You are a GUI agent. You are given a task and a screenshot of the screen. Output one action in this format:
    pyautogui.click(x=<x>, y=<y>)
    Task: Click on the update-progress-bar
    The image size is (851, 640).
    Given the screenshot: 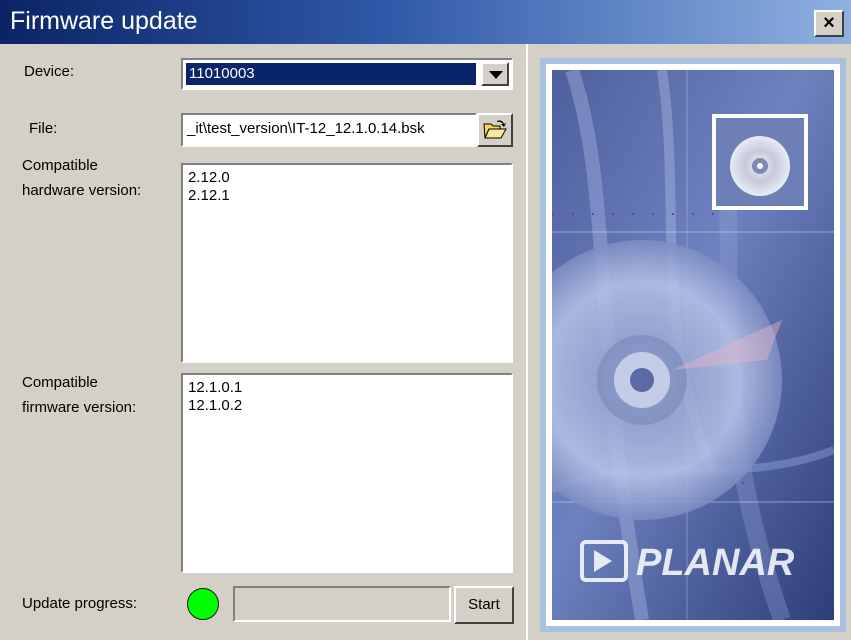 What is the action you would take?
    pyautogui.click(x=342, y=604)
    